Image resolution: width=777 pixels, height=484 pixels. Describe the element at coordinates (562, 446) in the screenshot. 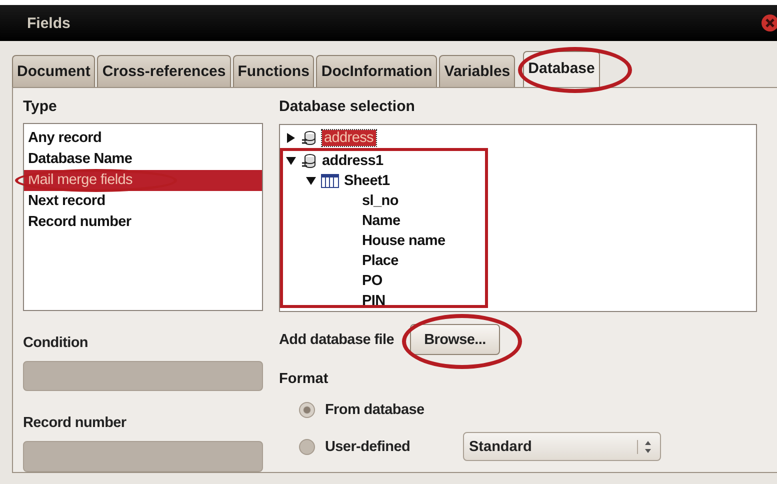

I see `format-dropdown: Standard` at that location.